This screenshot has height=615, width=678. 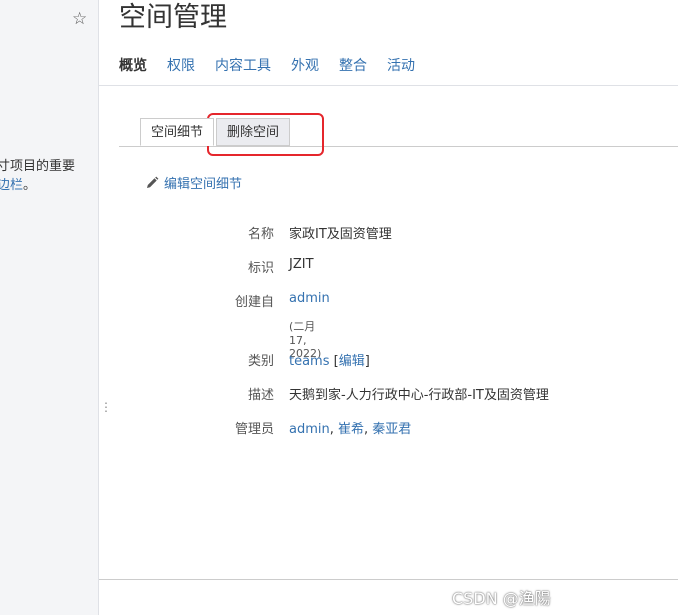 I want to click on admin-nav: 概览 权限 内容工具 外观 整合 活动, so click(x=277, y=66).